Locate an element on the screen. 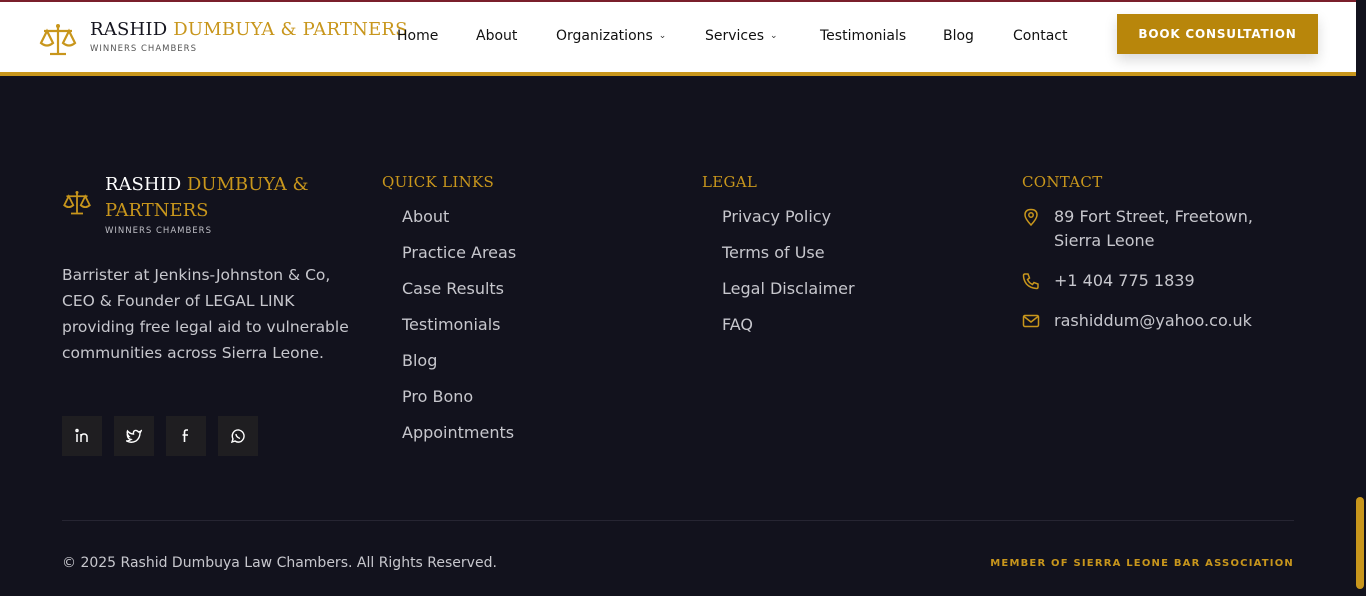 The image size is (1366, 596). nav-about: About is located at coordinates (496, 36).